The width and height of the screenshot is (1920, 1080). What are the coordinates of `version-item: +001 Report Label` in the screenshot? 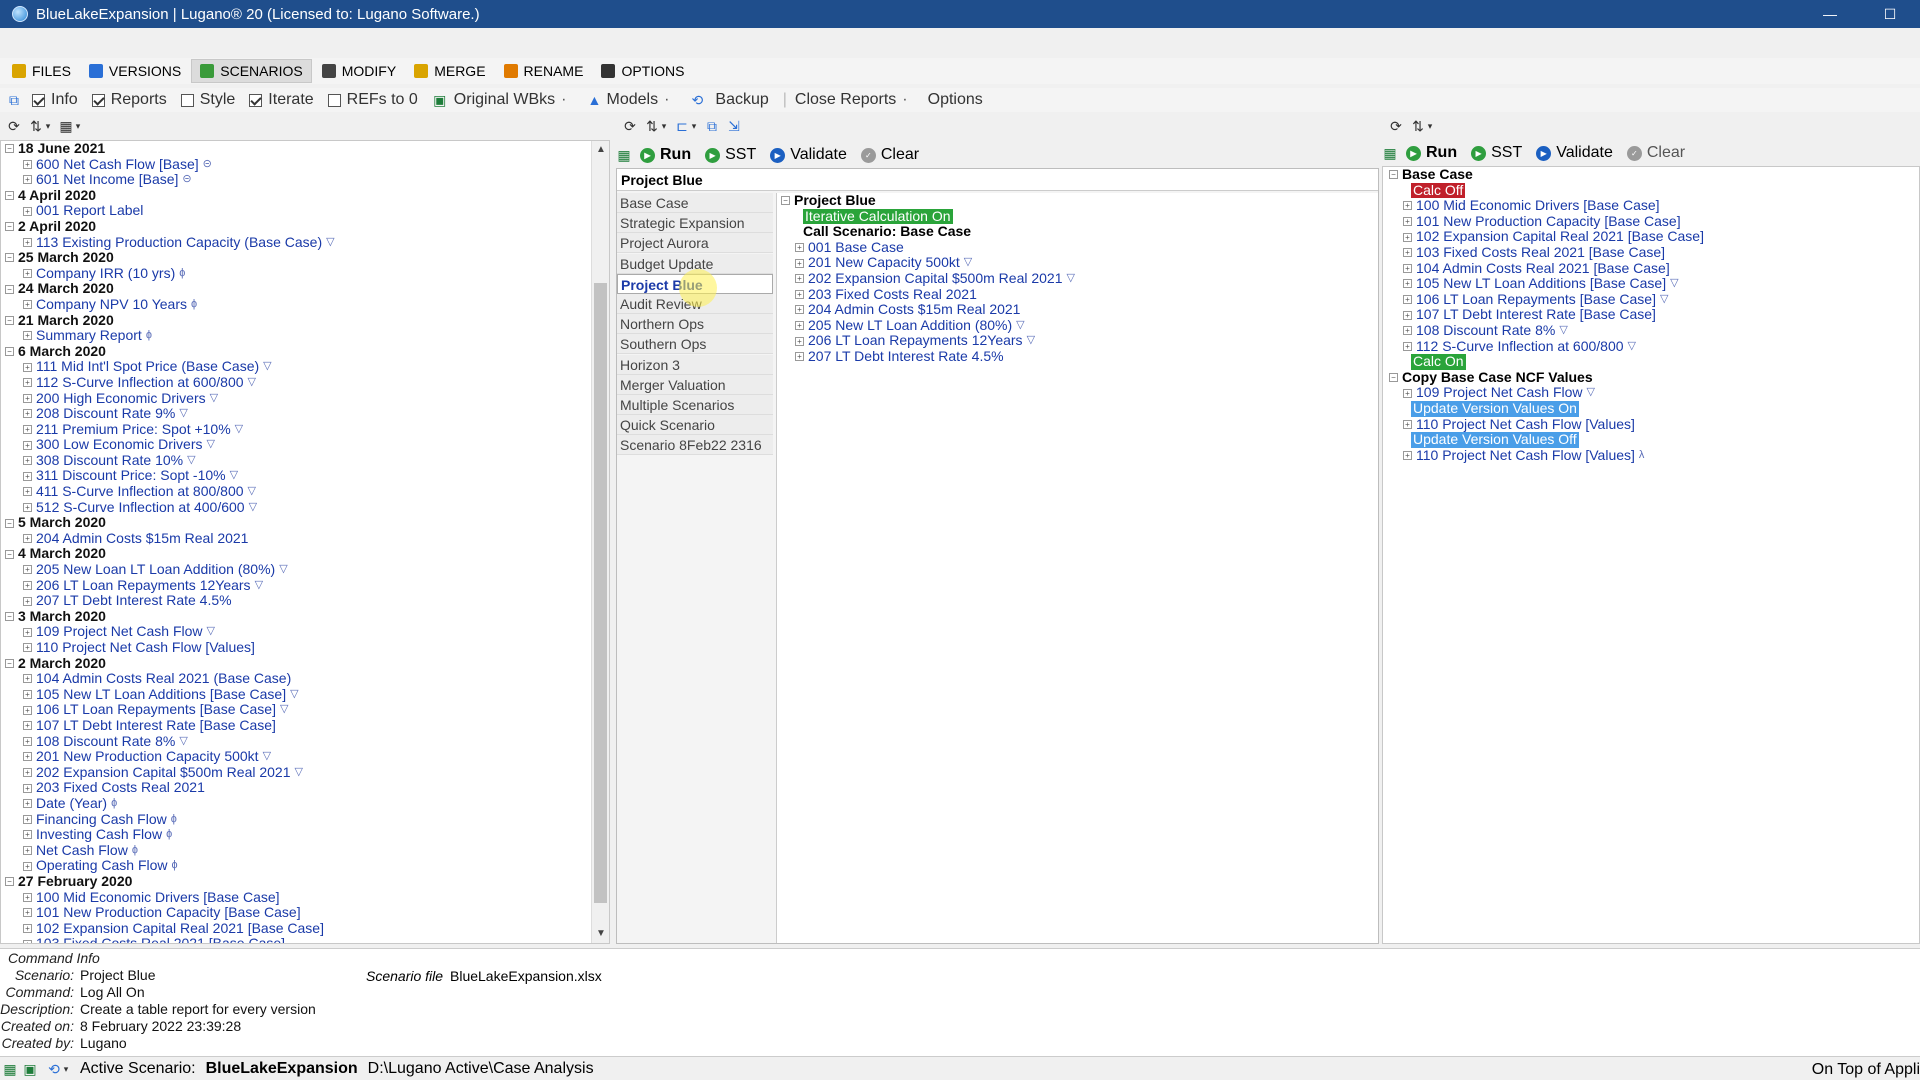 It's located at (170, 211).